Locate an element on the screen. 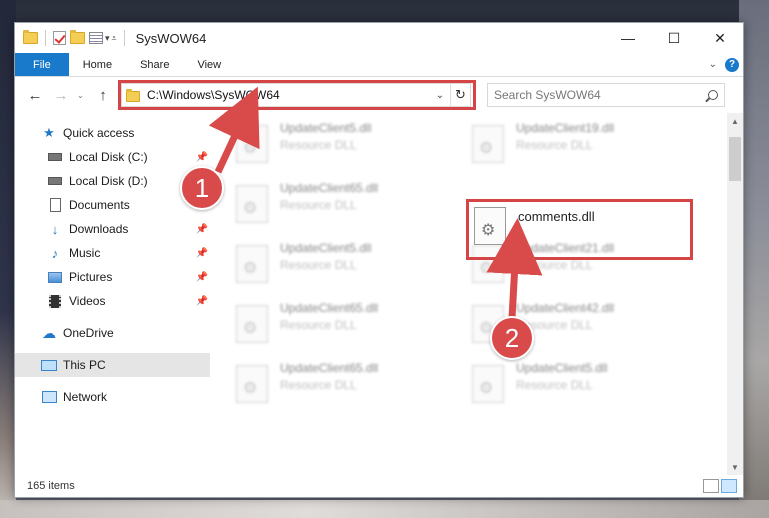 The image size is (769, 518). address-highlight-box is located at coordinates (297, 95).